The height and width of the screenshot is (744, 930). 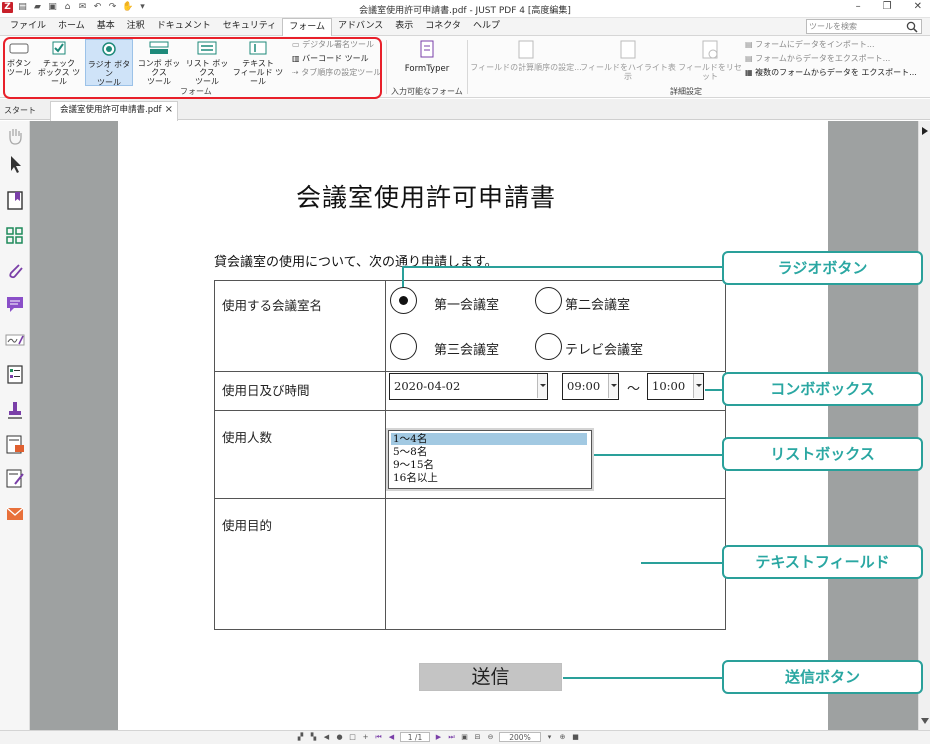 What do you see at coordinates (114, 111) in the screenshot?
I see `tab-document: 会議室使用許可申請書.pdf ×` at bounding box center [114, 111].